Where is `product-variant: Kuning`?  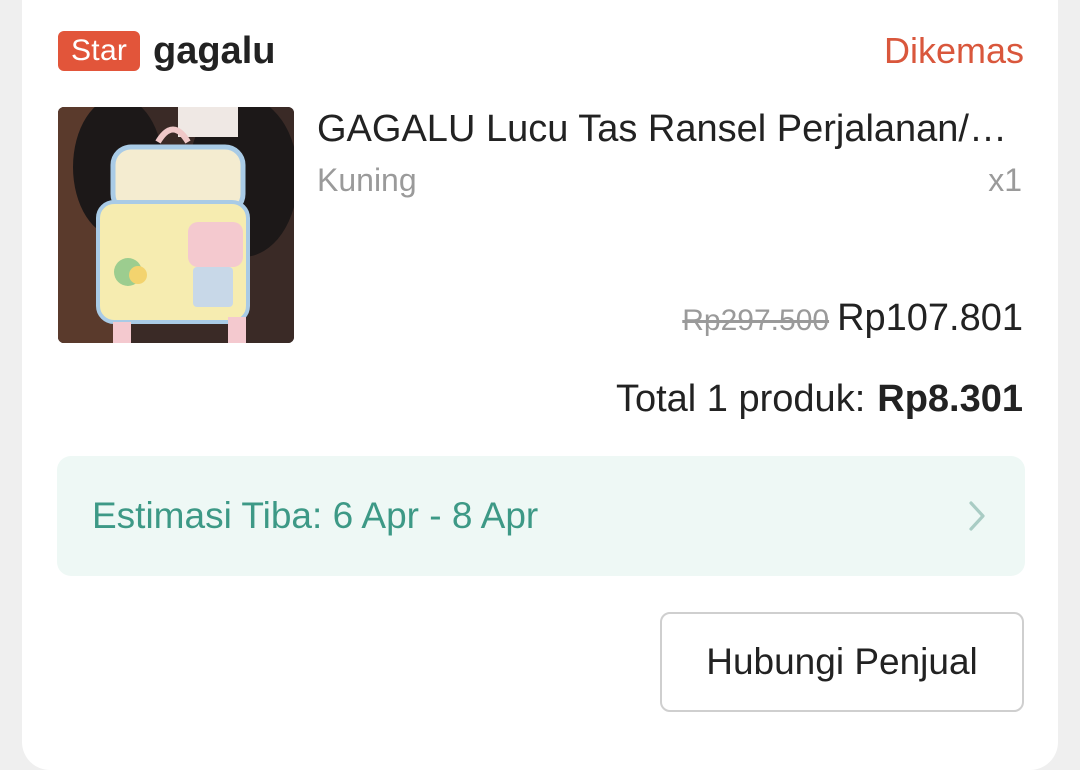 product-variant: Kuning is located at coordinates (367, 180).